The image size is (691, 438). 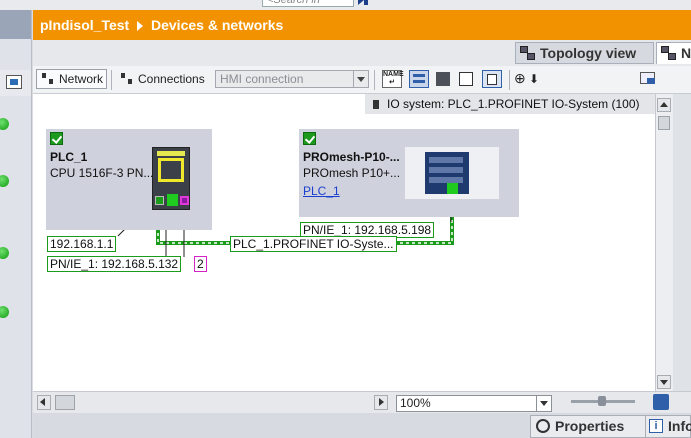 I want to click on zoom-slider-thumb, so click(x=602, y=401).